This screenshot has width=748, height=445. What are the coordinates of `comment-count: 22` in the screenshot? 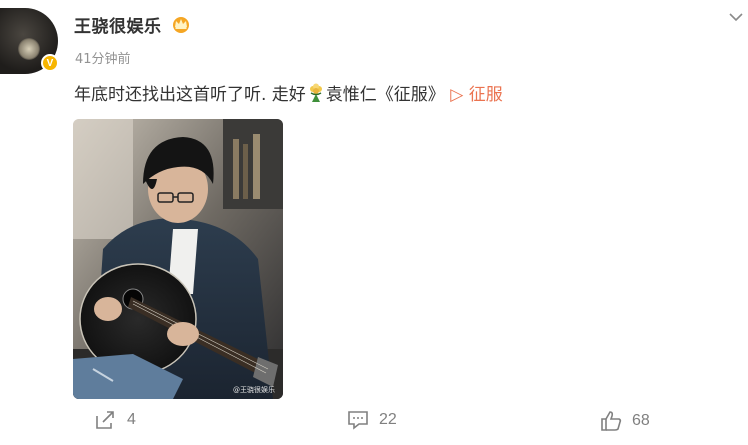 It's located at (388, 419).